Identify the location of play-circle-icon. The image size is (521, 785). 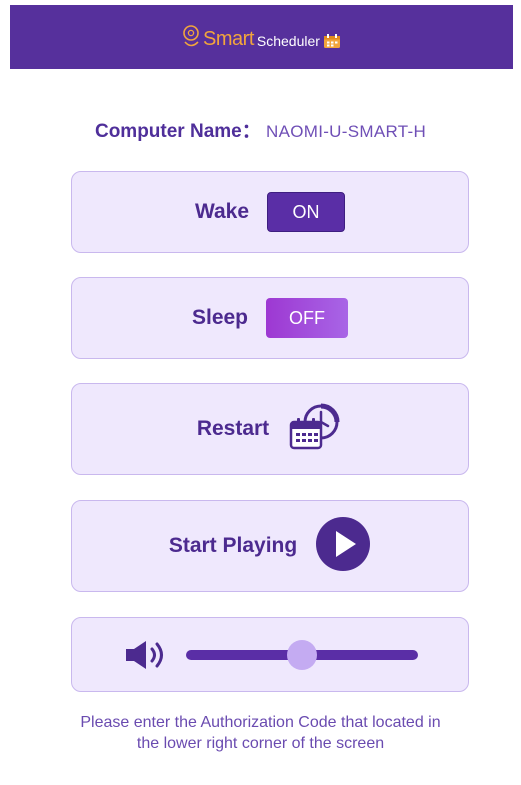
(343, 546).